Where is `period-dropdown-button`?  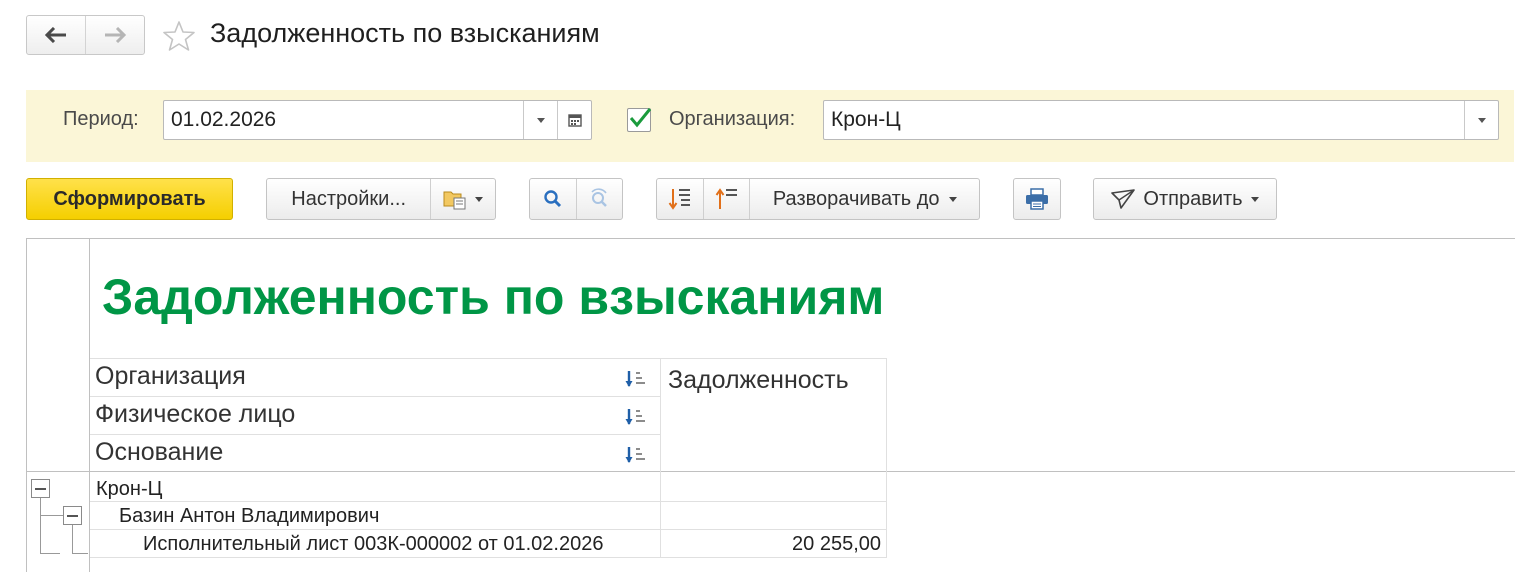 period-dropdown-button is located at coordinates (540, 120).